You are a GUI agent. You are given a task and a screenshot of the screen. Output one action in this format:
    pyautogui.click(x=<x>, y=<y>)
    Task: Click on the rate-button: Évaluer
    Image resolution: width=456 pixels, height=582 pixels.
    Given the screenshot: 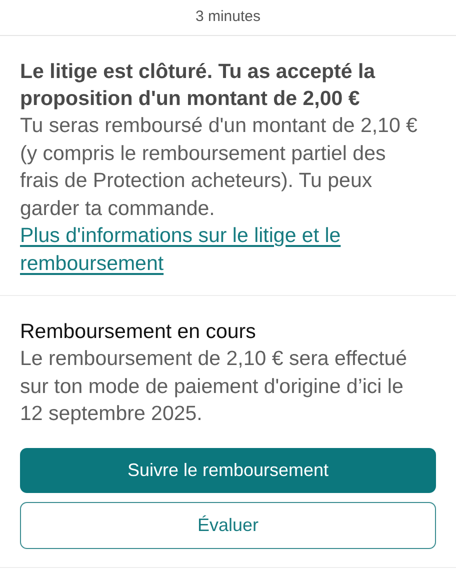 What is the action you would take?
    pyautogui.click(x=228, y=525)
    